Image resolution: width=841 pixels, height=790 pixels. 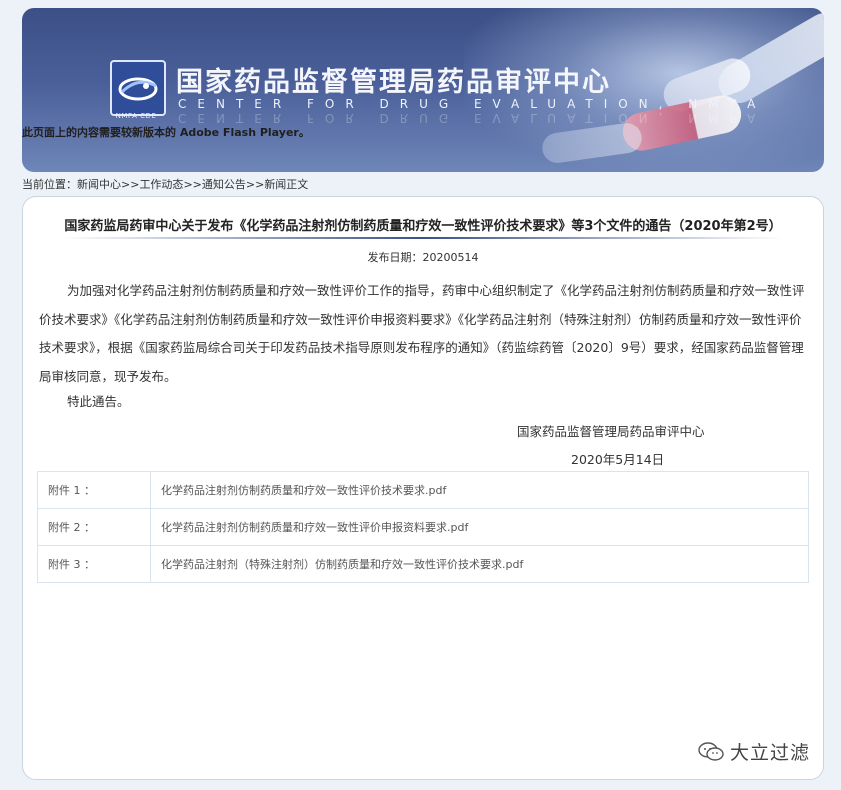 I want to click on attachment-link: 化学药品注射剂（特殊注射剂）仿制药质量和疗效一致性评价技术要求.pdf, so click(x=479, y=564).